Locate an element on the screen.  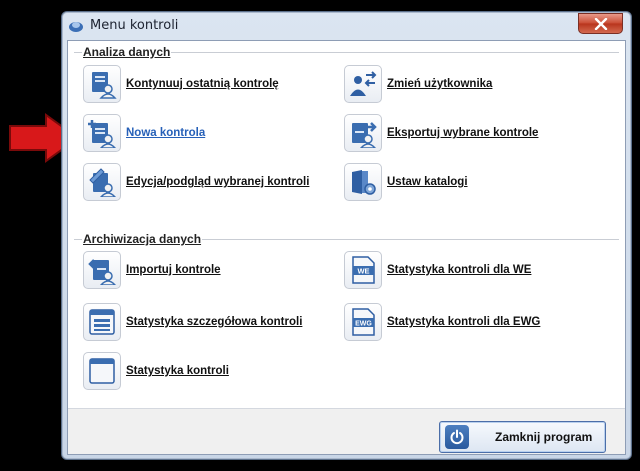
new-document-user-icon is located at coordinates (102, 134).